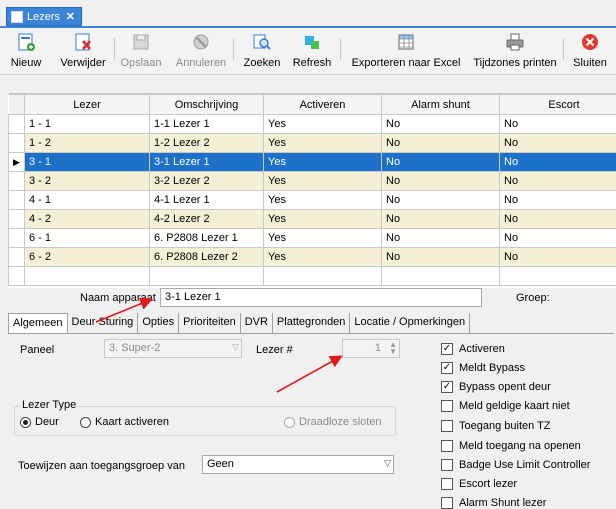  Describe the element at coordinates (321, 297) in the screenshot. I see `device-name-input: 3-1 Lezer 1` at that location.